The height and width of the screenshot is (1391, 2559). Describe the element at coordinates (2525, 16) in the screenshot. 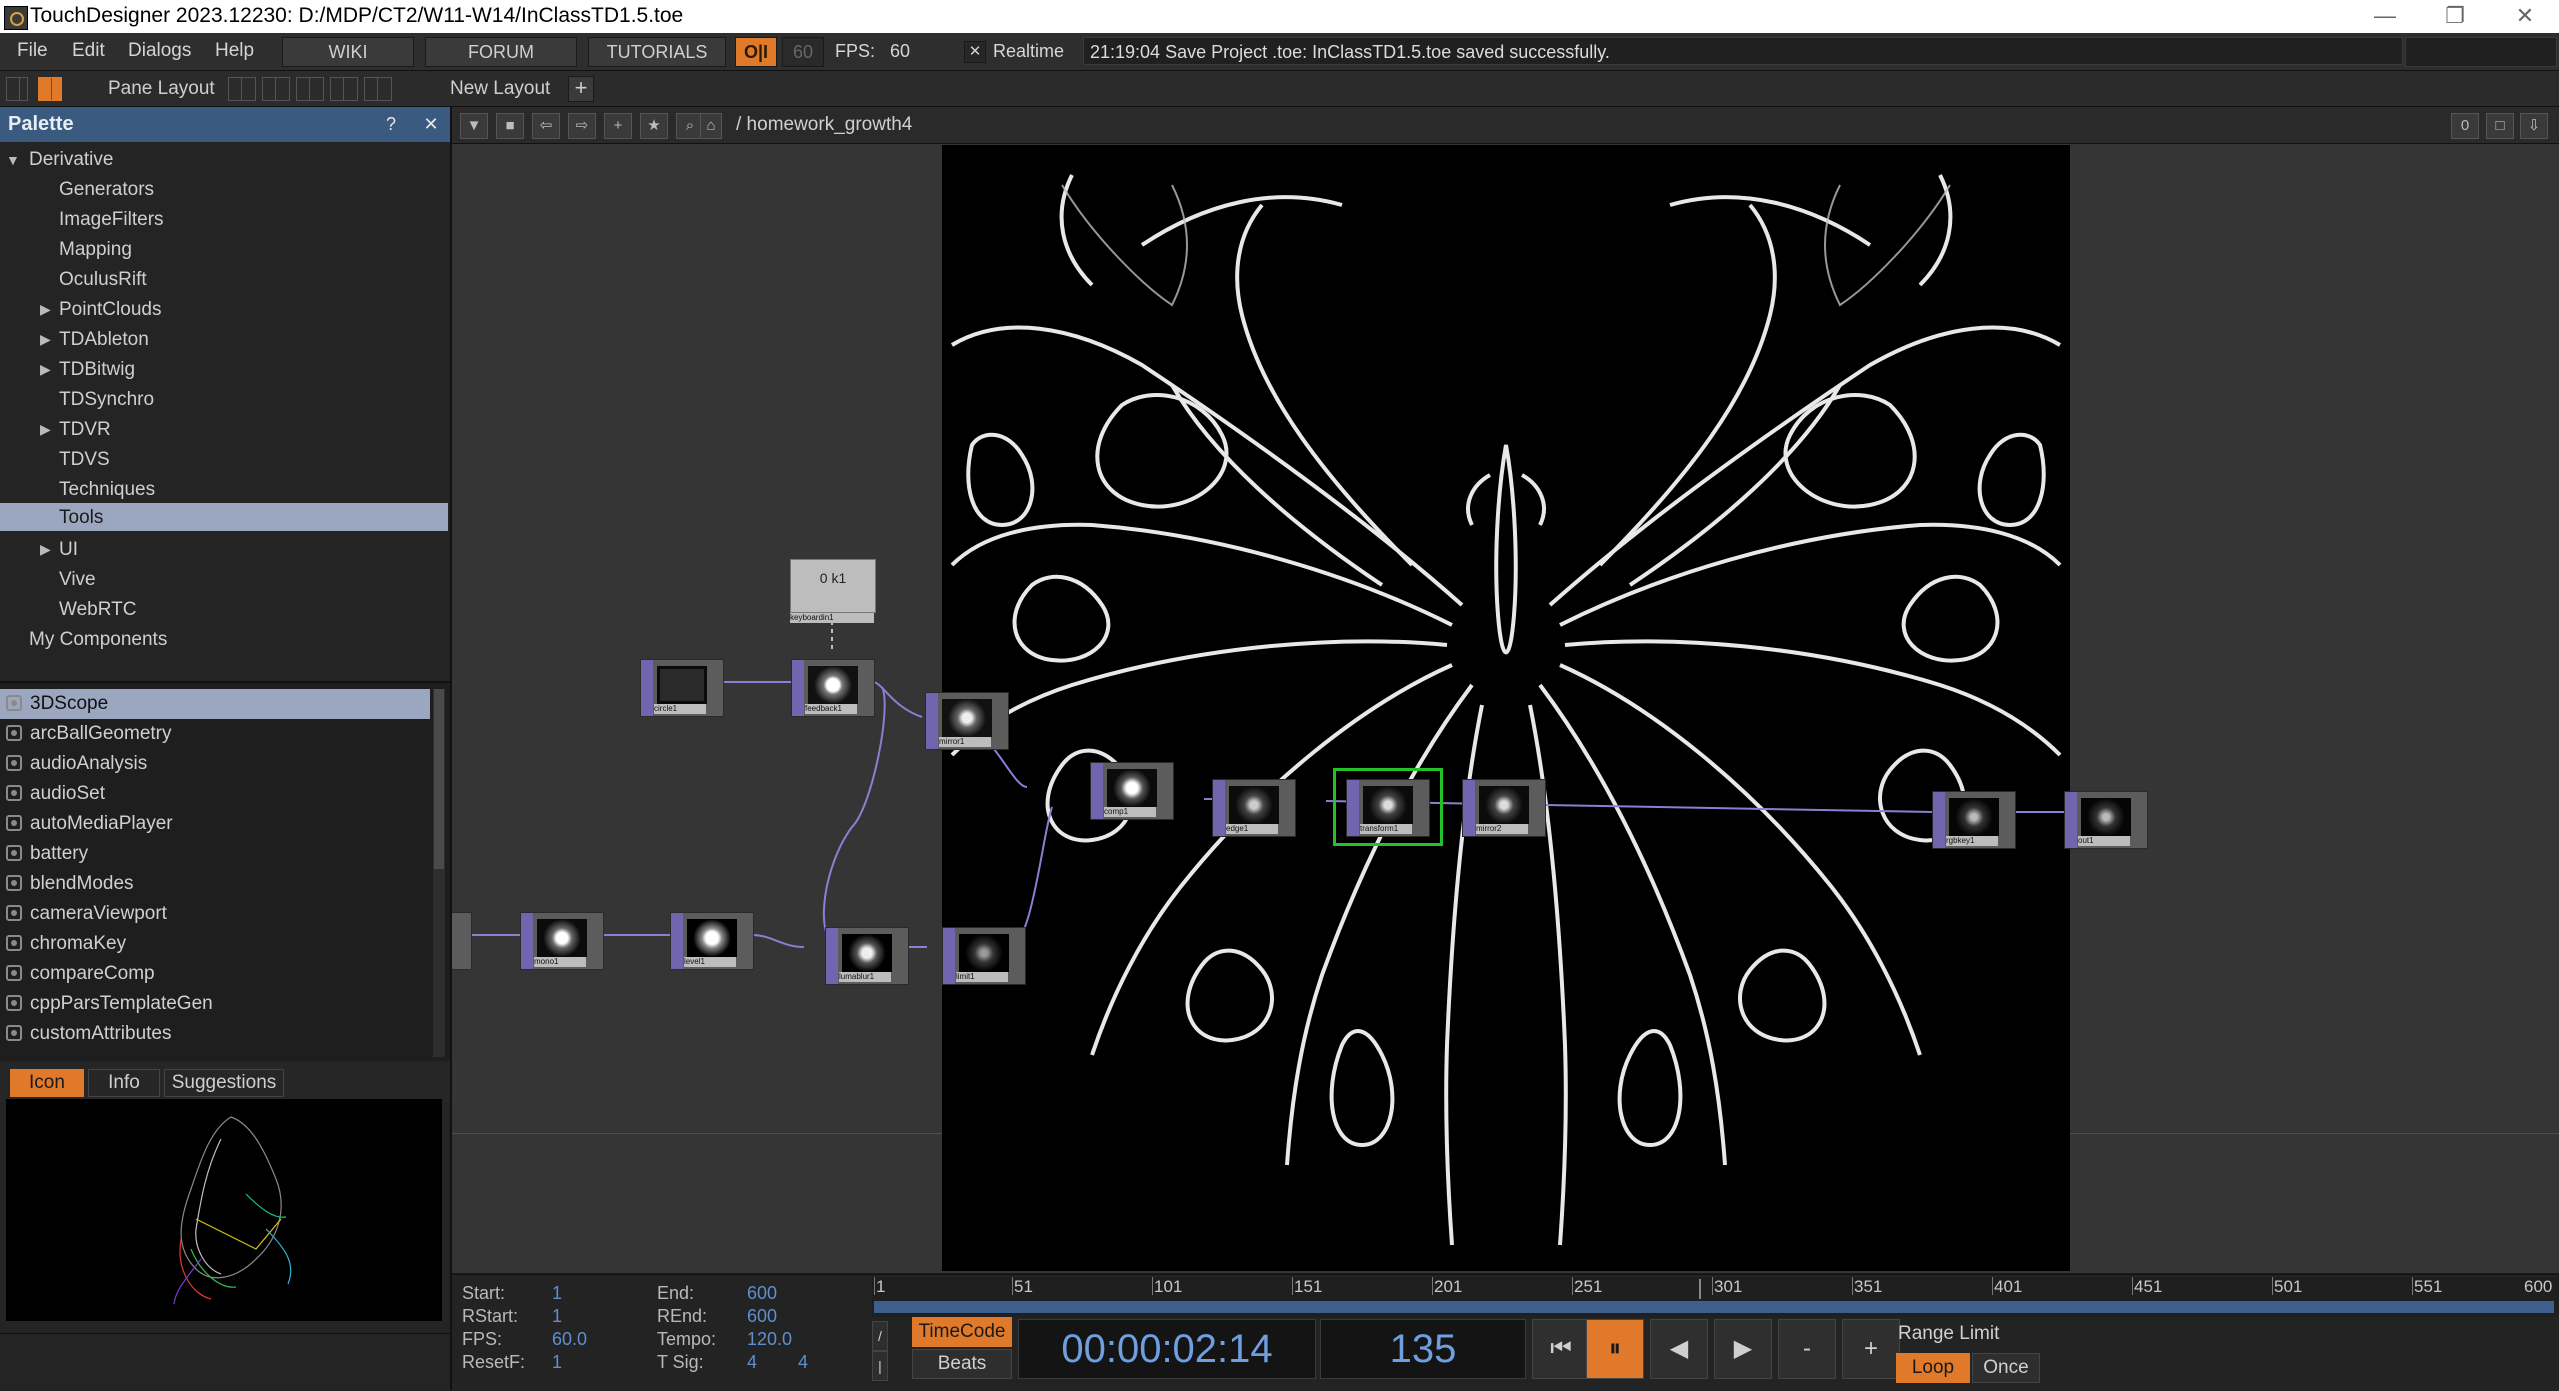

I see `close-window-button: ✕` at that location.